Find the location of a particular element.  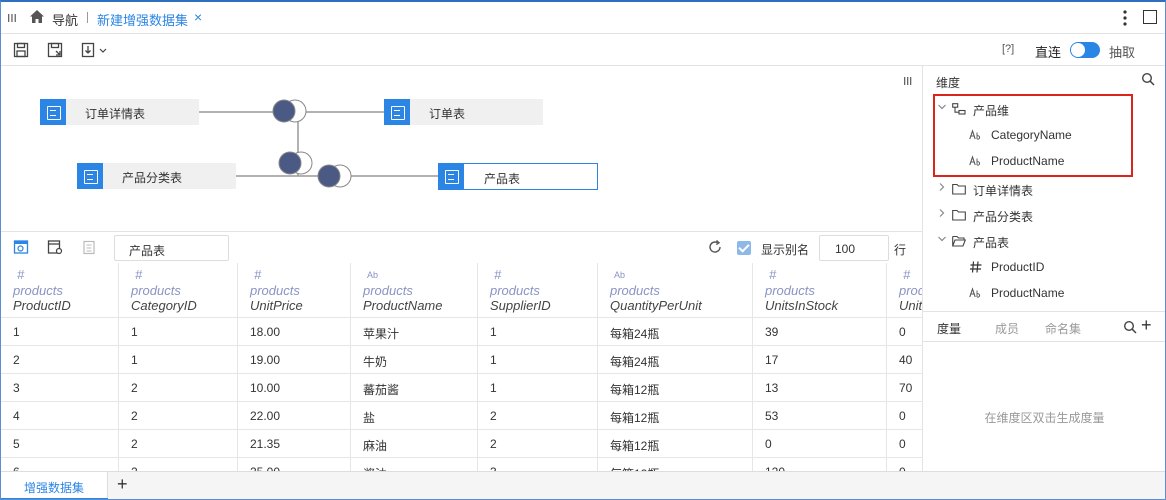

table-cell: 70 is located at coordinates (904, 388).